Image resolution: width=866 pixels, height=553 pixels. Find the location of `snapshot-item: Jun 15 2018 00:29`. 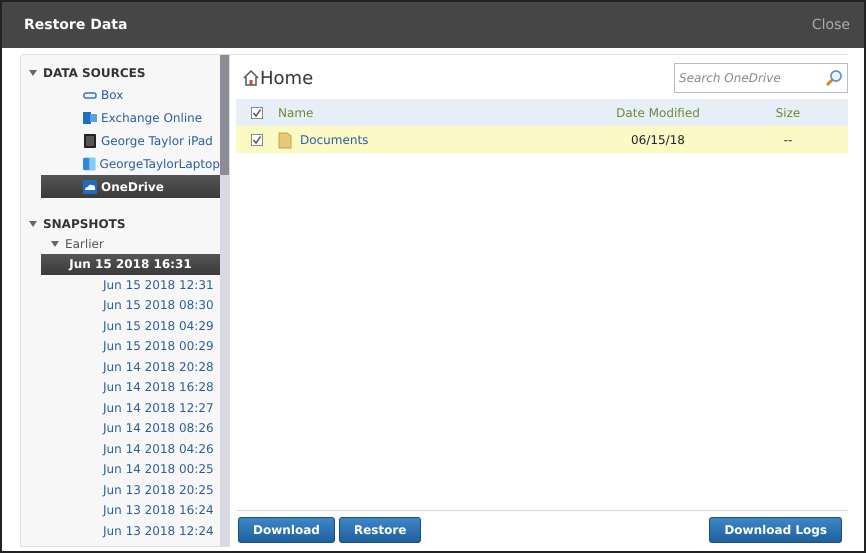

snapshot-item: Jun 15 2018 00:29 is located at coordinates (130, 346).